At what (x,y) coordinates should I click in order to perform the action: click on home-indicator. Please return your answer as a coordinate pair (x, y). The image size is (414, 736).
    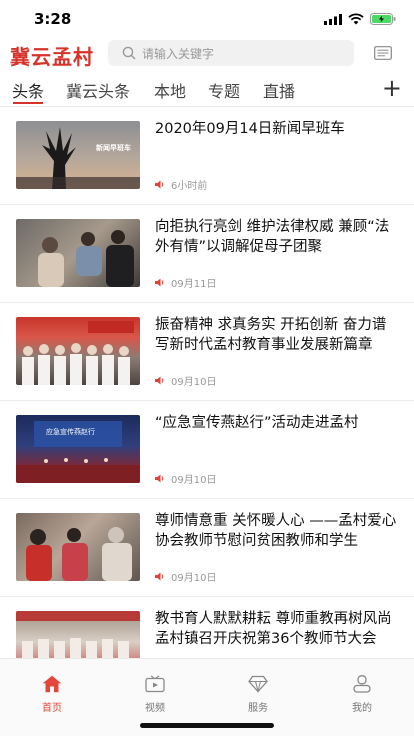
    Looking at the image, I should click on (207, 725).